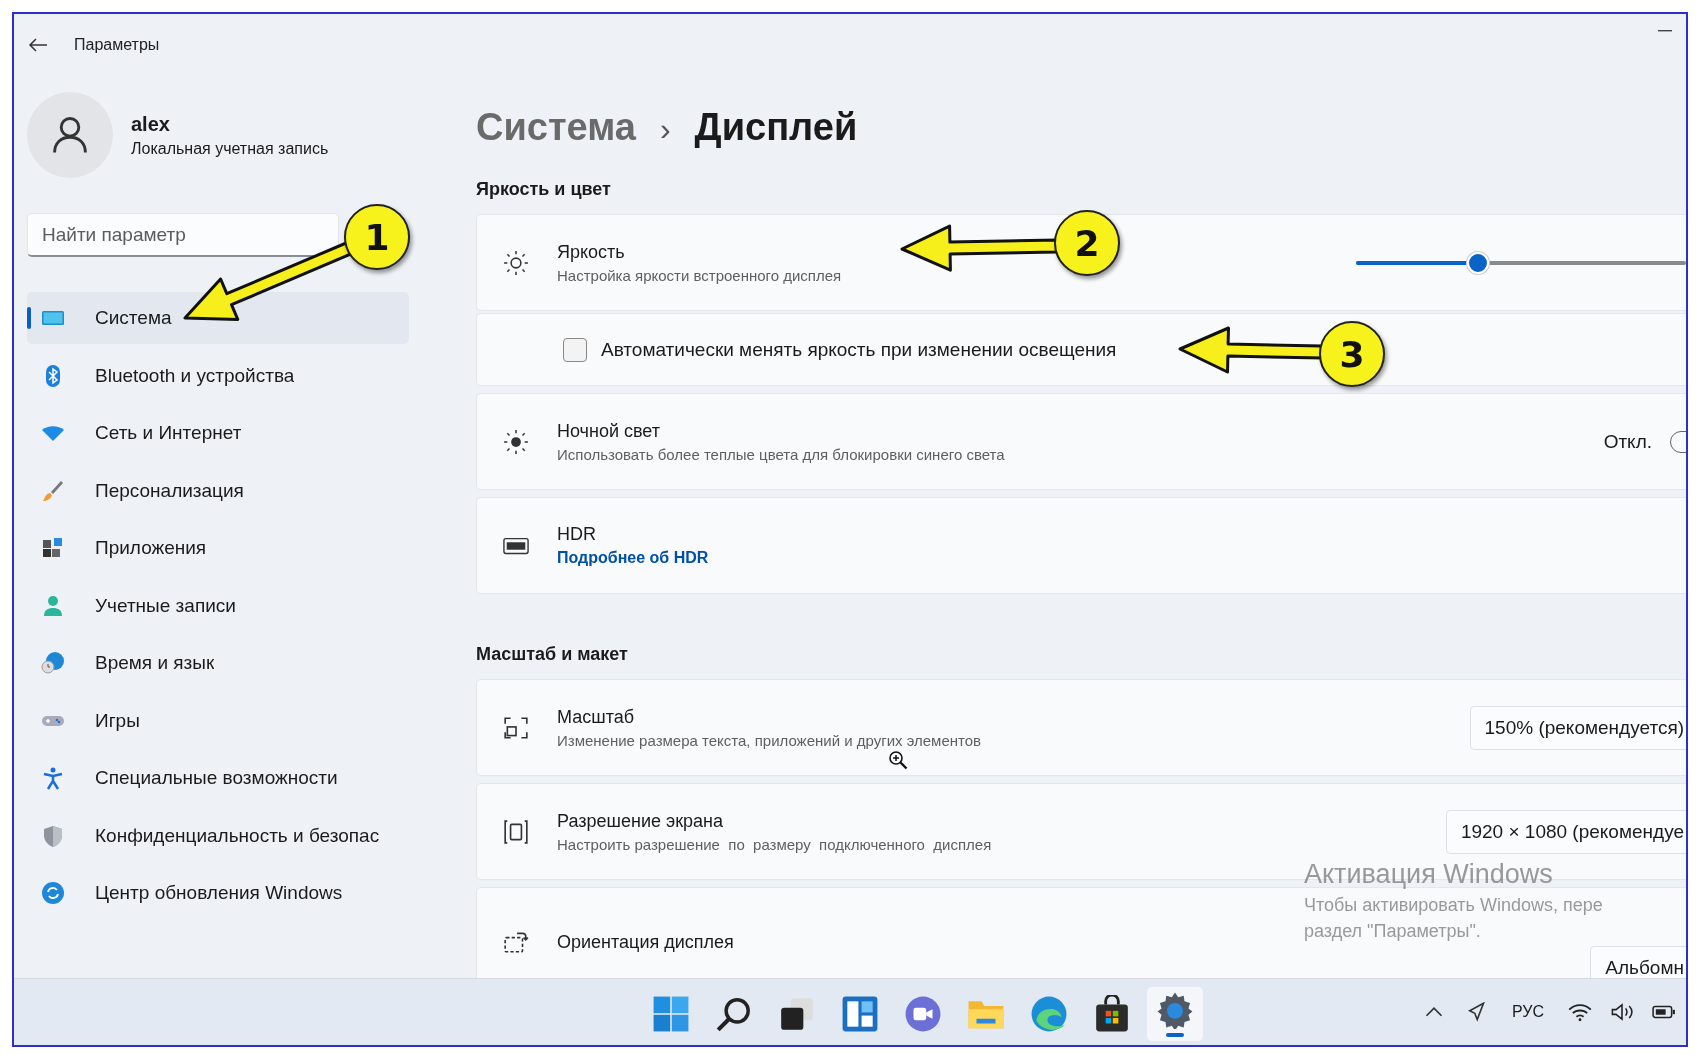  I want to click on shield-icon, so click(53, 835).